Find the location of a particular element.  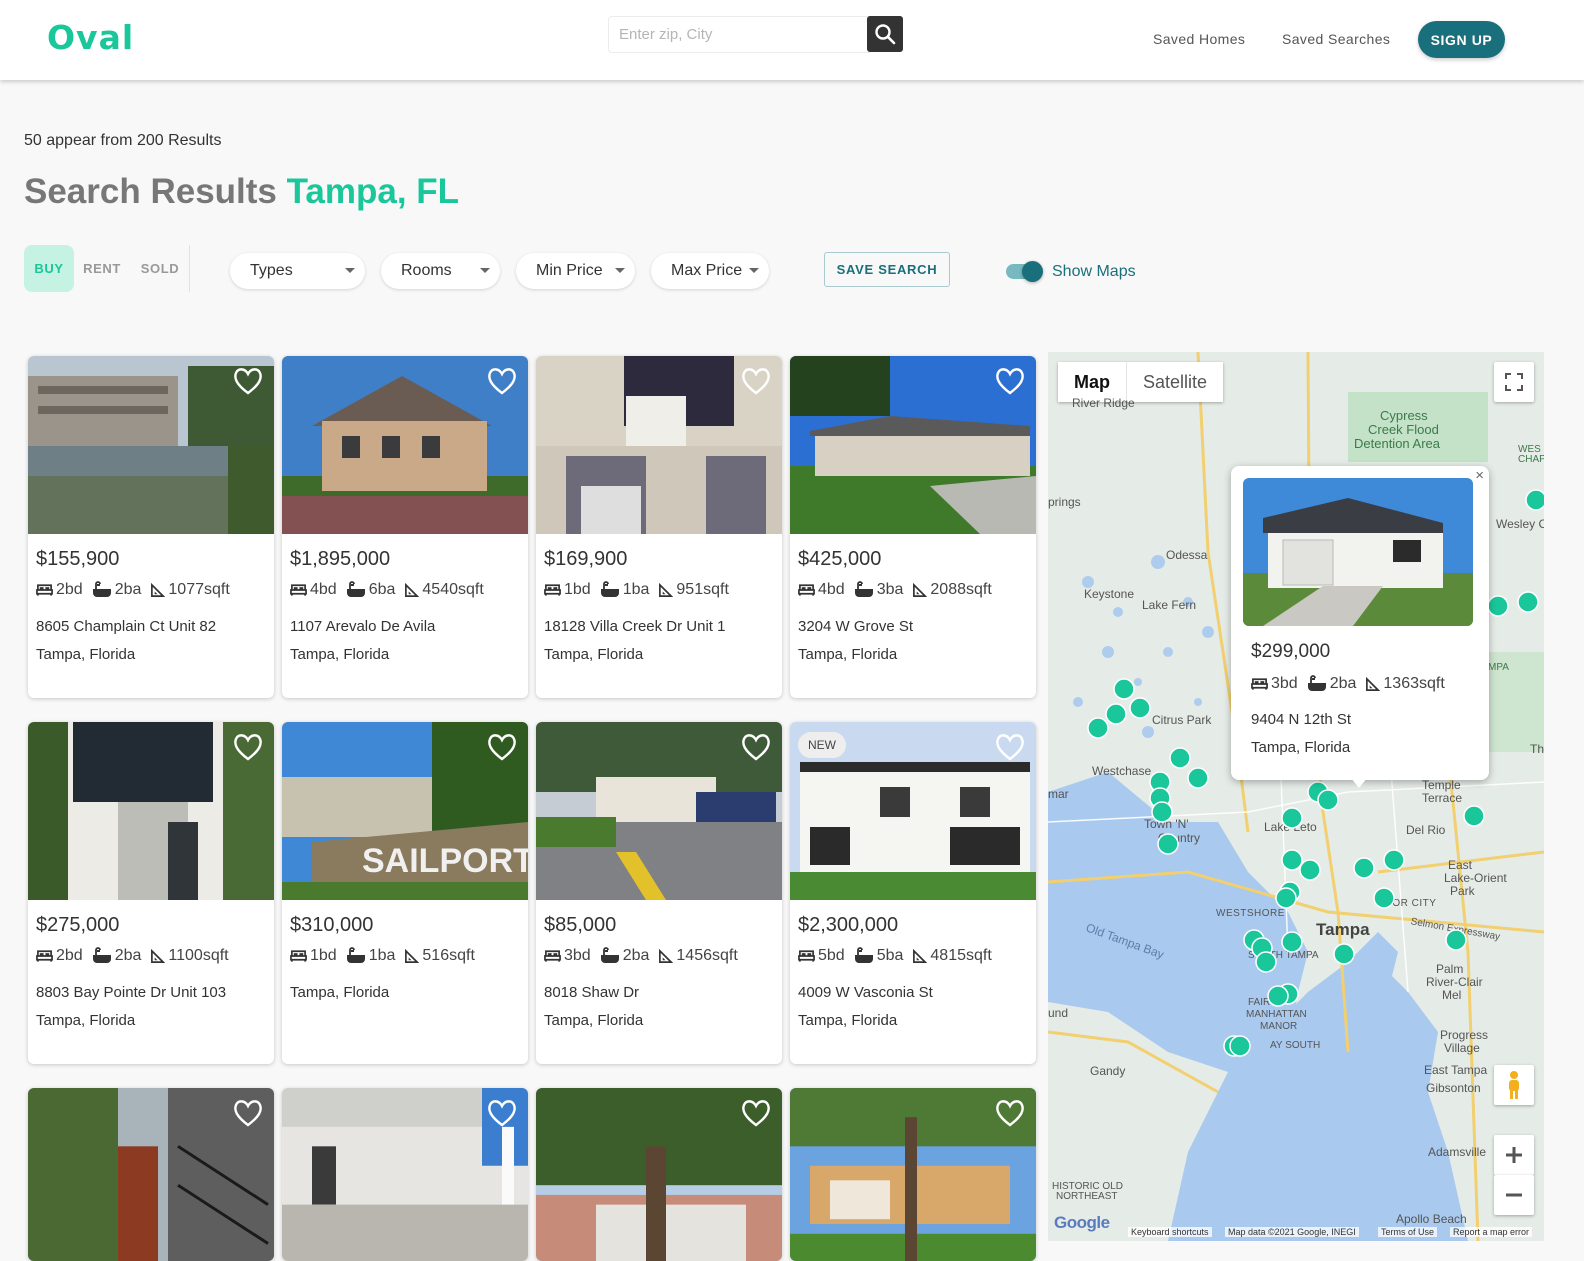

map-label: Gandy is located at coordinates (1108, 1071).